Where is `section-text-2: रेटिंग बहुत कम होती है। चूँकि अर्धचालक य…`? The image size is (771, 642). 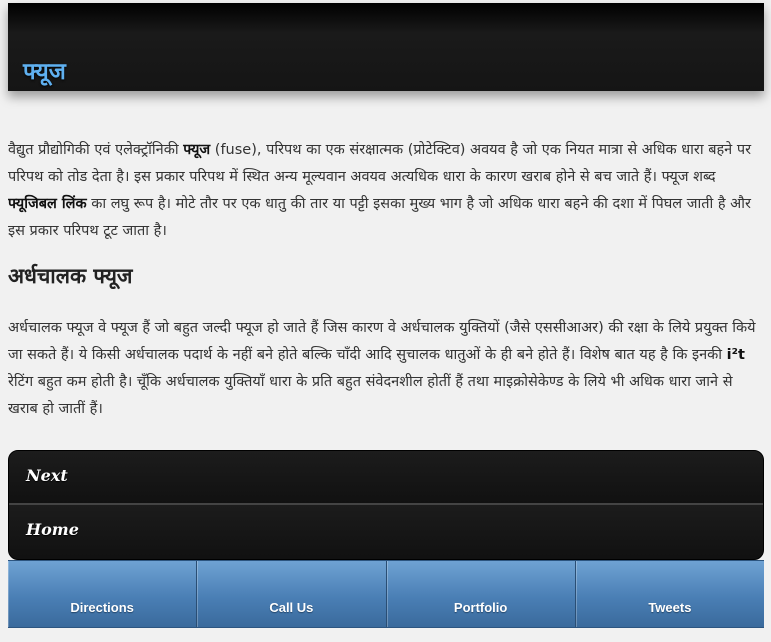 section-text-2: रेटिंग बहुत कम होती है। चूँकि अर्धचालक य… is located at coordinates (370, 395).